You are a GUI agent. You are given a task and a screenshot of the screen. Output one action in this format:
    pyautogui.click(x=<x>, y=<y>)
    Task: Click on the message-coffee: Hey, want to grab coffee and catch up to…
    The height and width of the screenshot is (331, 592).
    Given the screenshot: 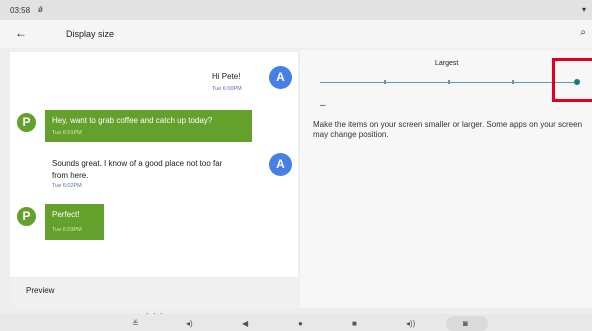 What is the action you would take?
    pyautogui.click(x=132, y=120)
    